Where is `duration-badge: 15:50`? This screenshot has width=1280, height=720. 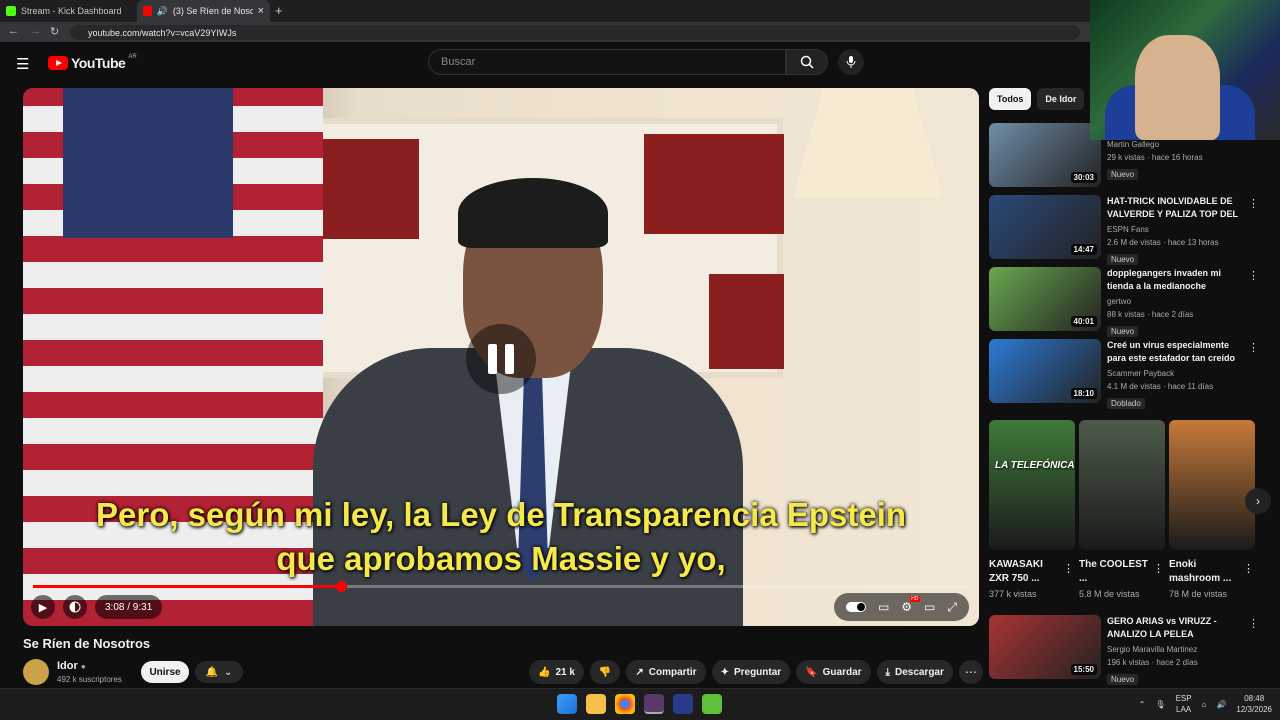
duration-badge: 15:50 is located at coordinates (1083, 669).